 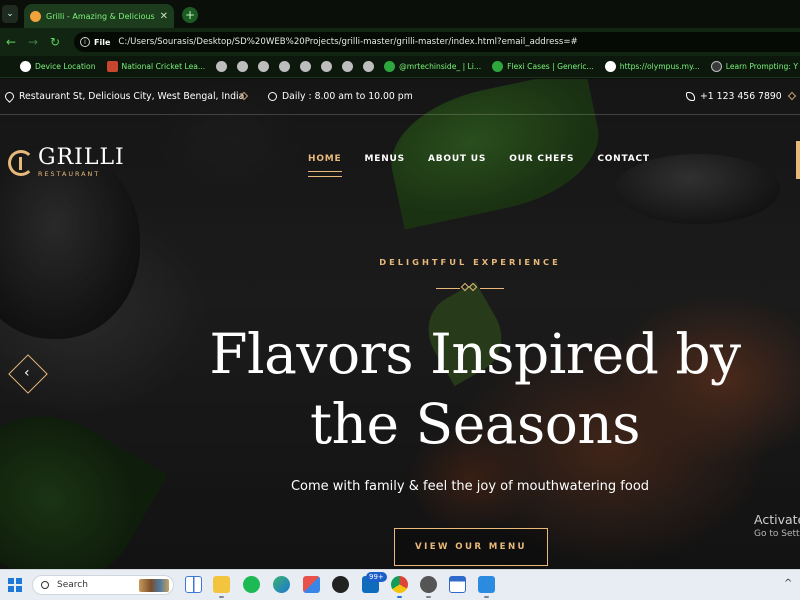 What do you see at coordinates (35, 16) in the screenshot?
I see `site-favicon-icon` at bounding box center [35, 16].